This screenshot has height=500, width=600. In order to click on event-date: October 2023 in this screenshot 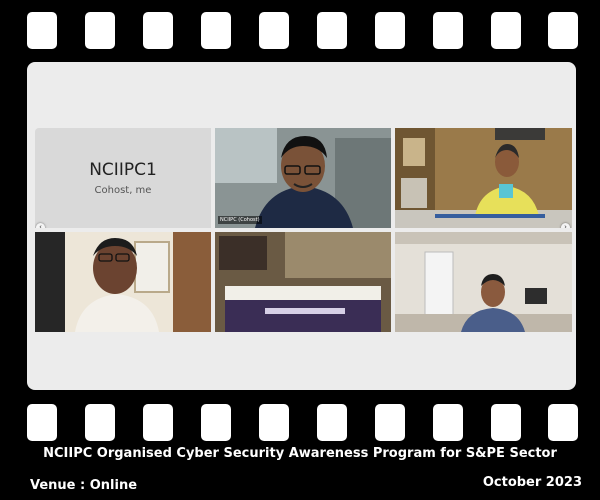, I will do `click(532, 482)`.